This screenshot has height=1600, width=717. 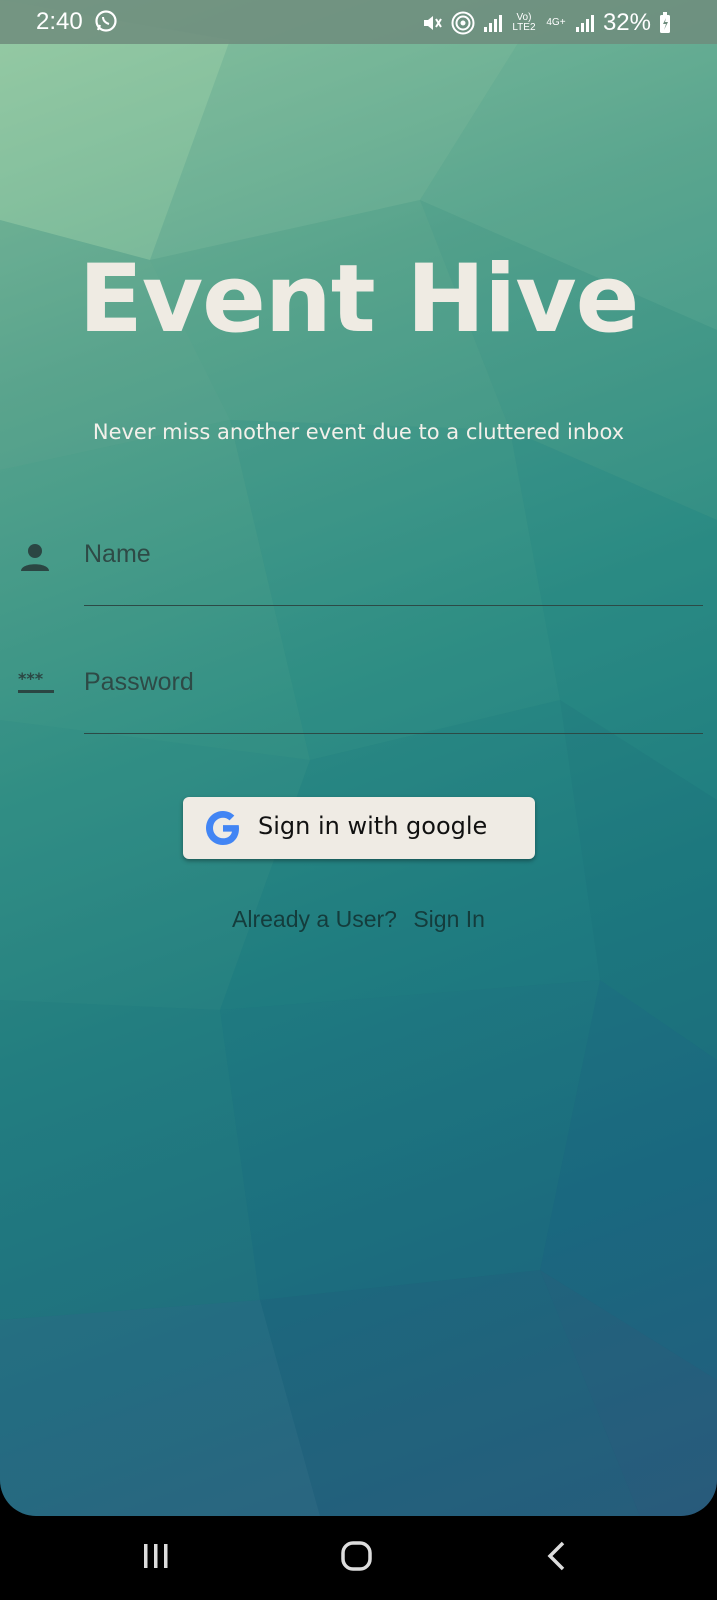 What do you see at coordinates (35, 559) in the screenshot?
I see `person-icon` at bounding box center [35, 559].